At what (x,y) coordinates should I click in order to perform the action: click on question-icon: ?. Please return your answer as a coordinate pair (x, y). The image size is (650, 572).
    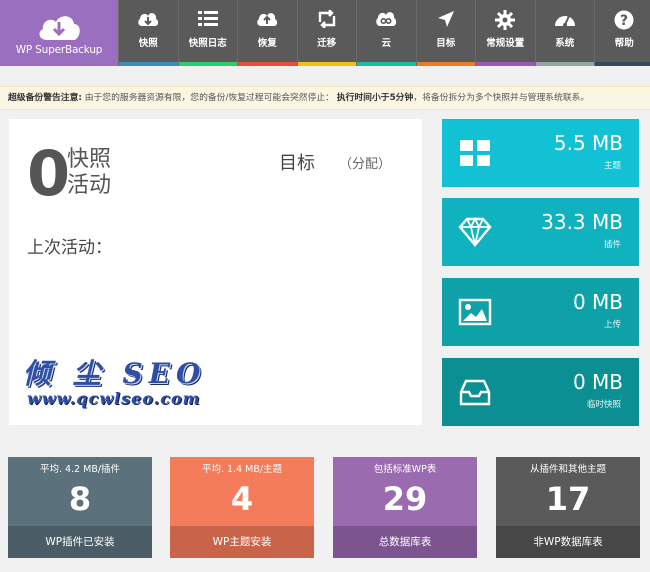
    Looking at the image, I should click on (624, 20).